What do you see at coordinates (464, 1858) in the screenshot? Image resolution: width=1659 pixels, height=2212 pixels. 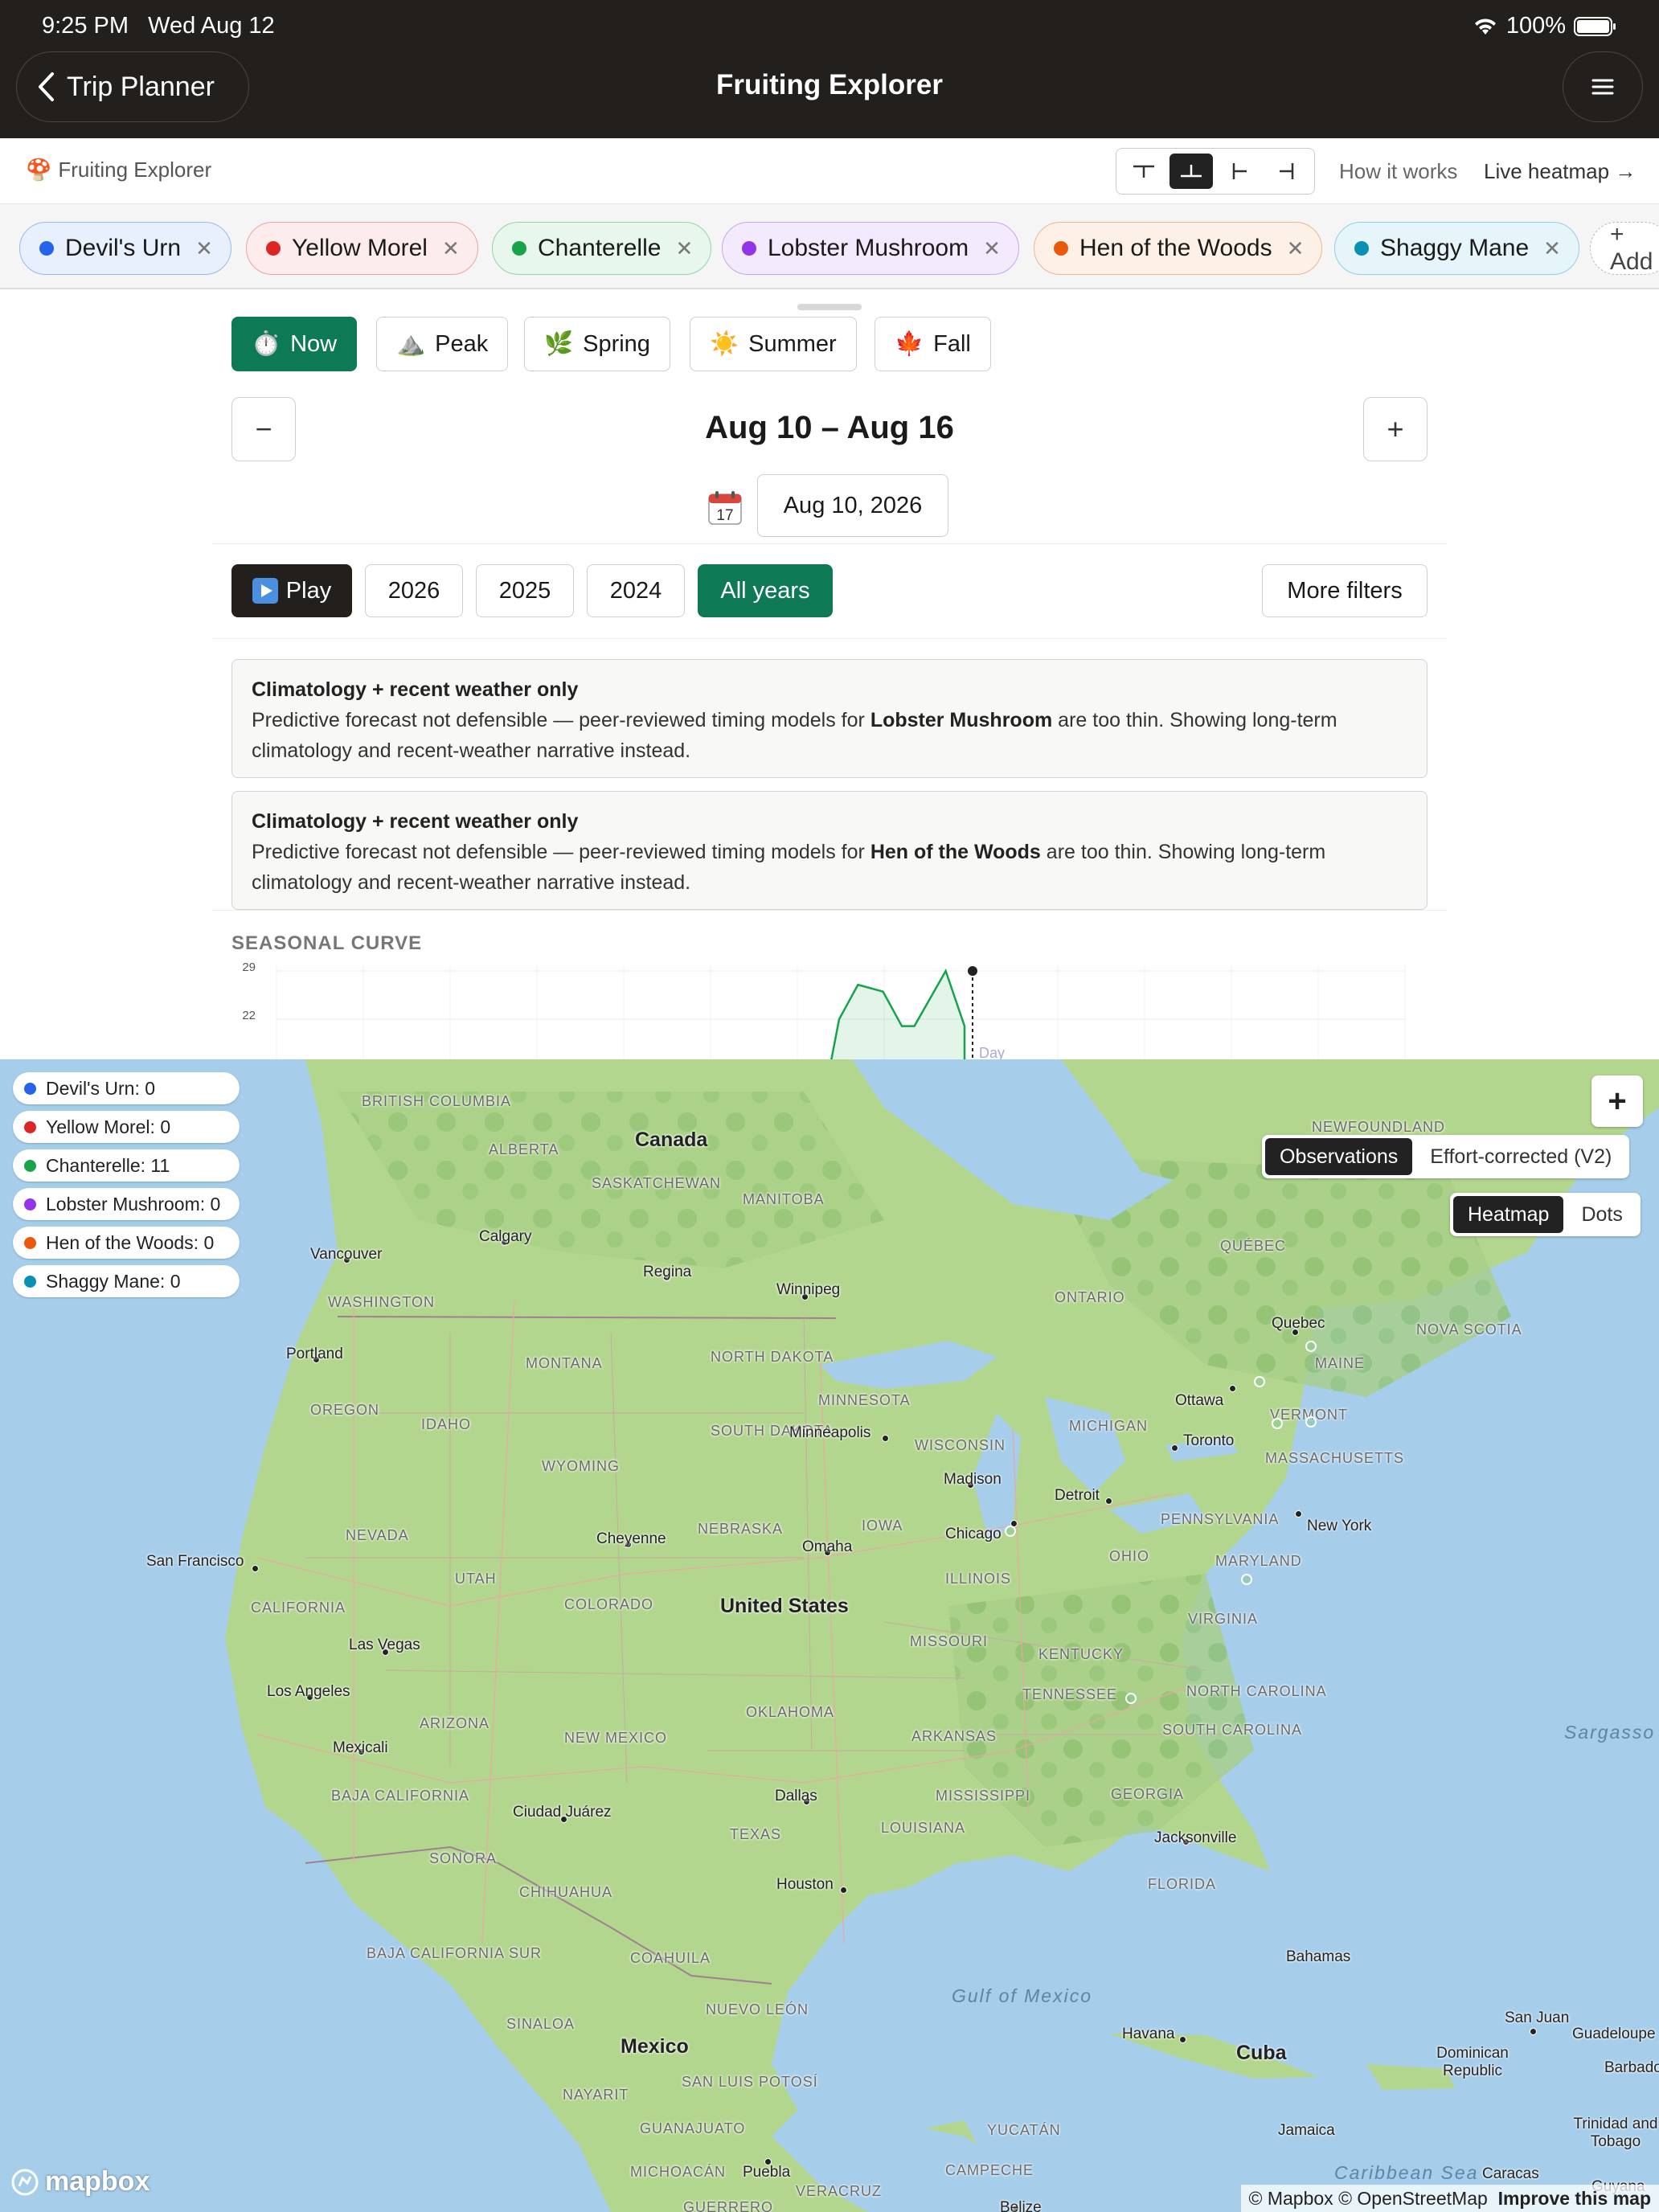 I see `map-label-region: SONORA` at bounding box center [464, 1858].